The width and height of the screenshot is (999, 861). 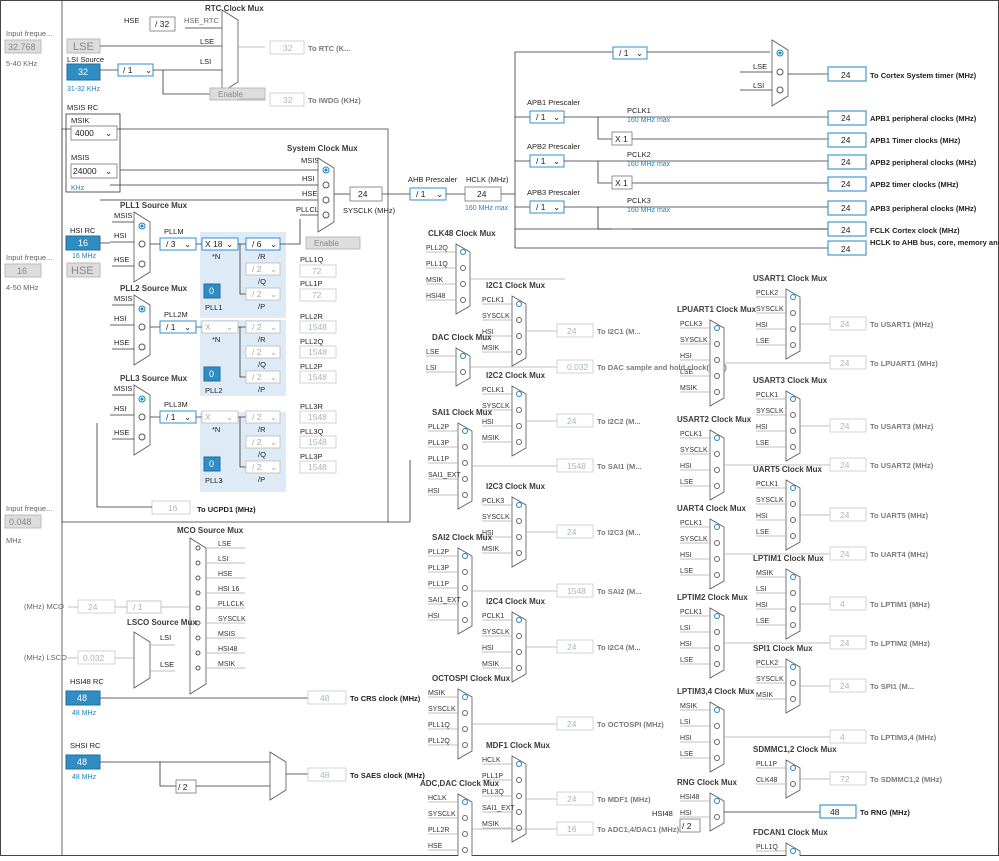 I want to click on mdf1-input-0: HCLK, so click(x=491, y=760).